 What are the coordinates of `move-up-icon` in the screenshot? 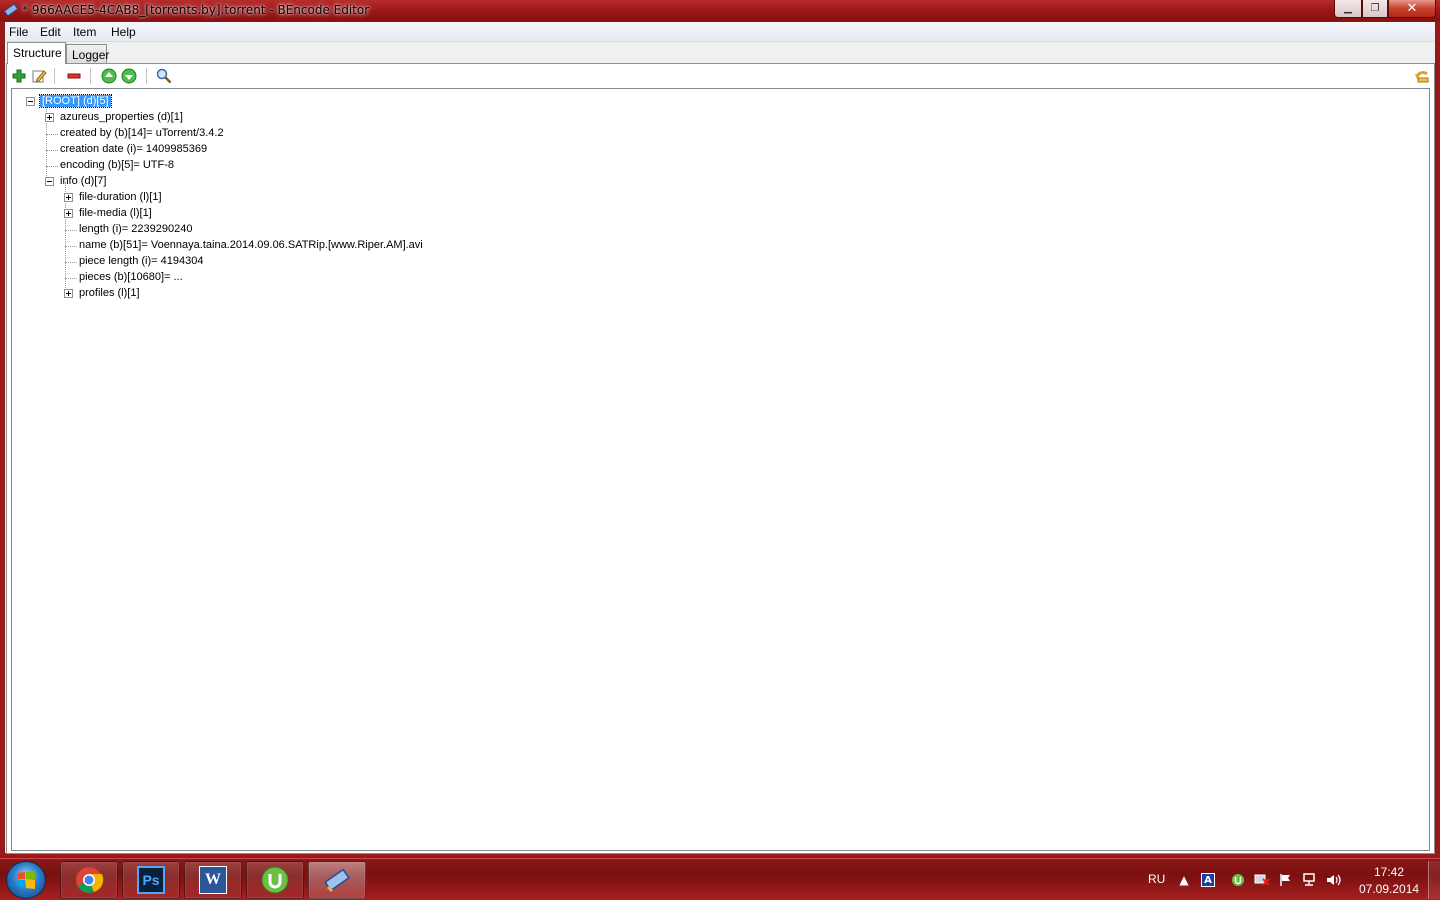 It's located at (109, 76).